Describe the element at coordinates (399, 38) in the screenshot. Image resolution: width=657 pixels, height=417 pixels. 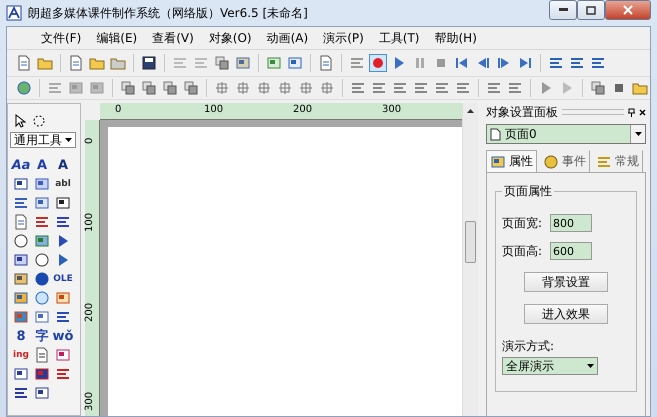
I see `menu-item: 工具(T)` at that location.